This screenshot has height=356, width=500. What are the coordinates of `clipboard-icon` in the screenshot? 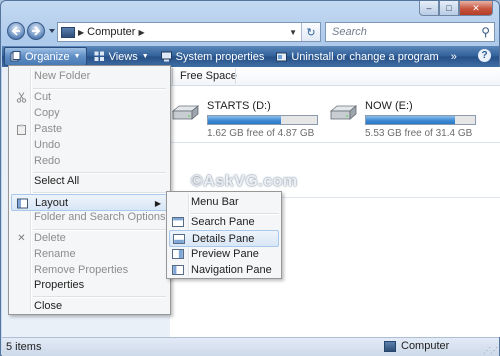 It's located at (21, 129).